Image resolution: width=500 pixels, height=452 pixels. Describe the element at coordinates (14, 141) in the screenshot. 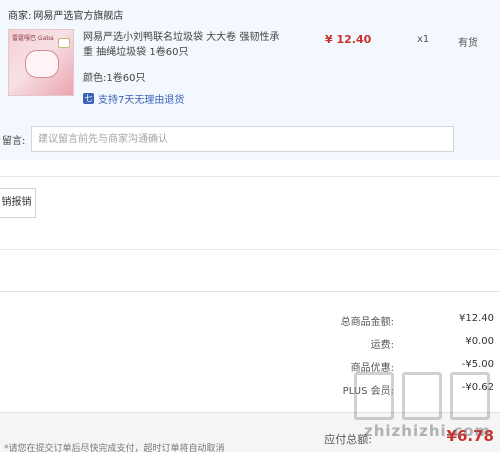

I see `remark-label: 留言:` at that location.